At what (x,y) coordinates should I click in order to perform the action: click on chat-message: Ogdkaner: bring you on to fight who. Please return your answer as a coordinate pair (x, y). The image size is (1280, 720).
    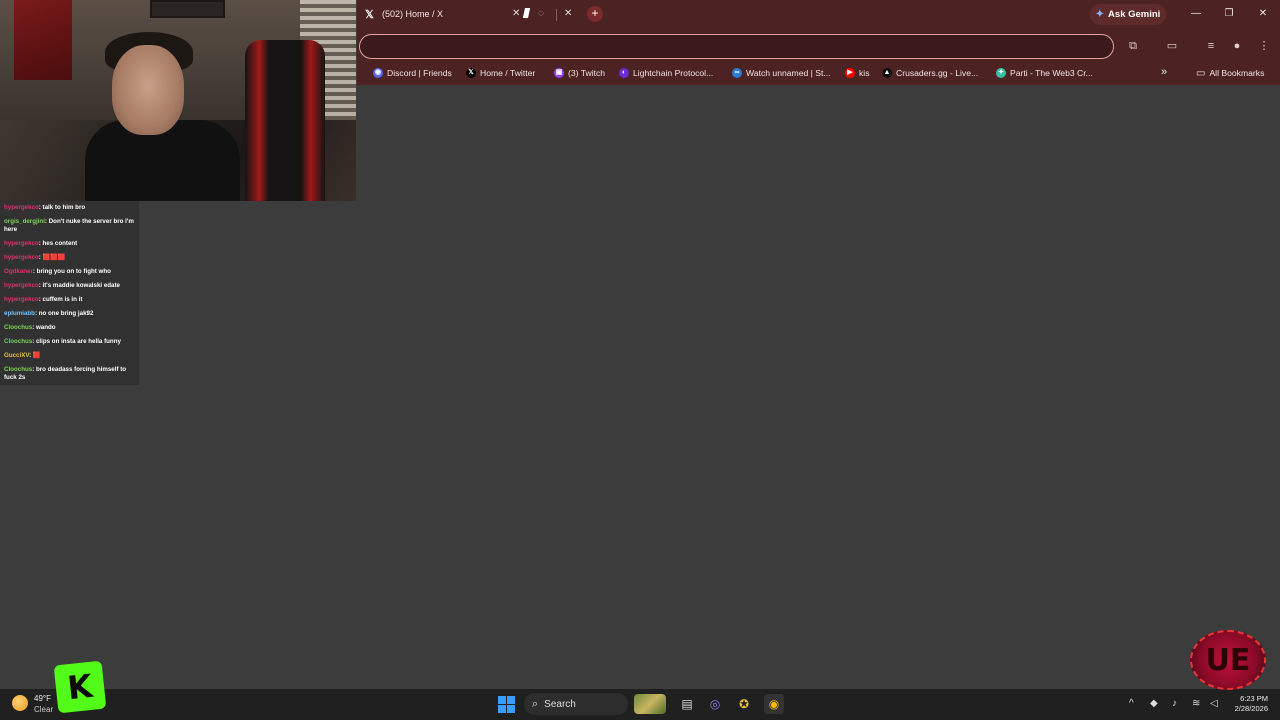
    Looking at the image, I should click on (69, 272).